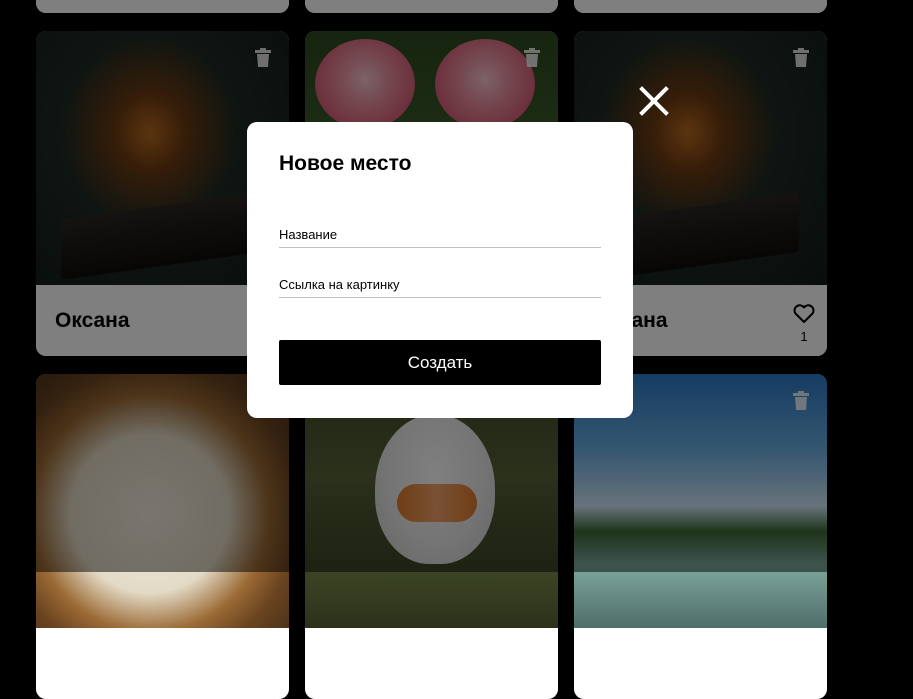 This screenshot has width=913, height=699. I want to click on place-link-input, so click(440, 284).